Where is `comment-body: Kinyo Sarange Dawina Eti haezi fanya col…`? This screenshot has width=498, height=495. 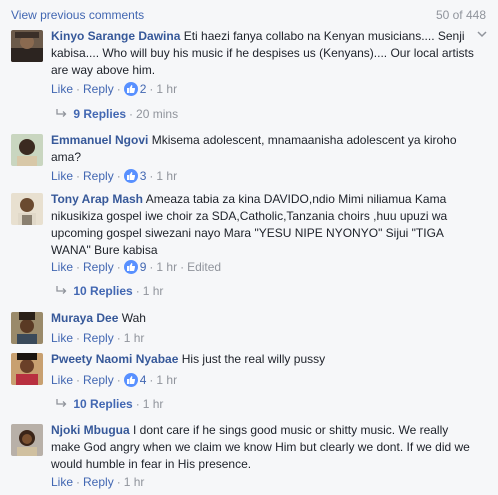 comment-body: Kinyo Sarange Dawina Eti haezi fanya col… is located at coordinates (264, 53).